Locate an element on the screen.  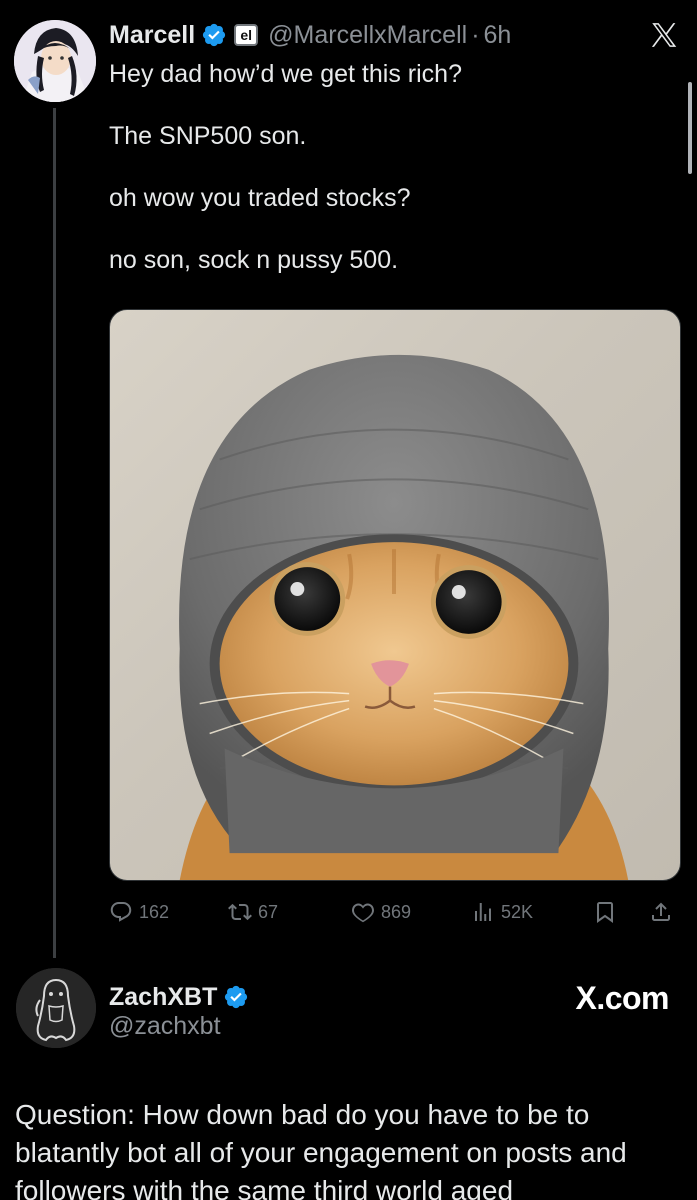
affiliate-badge: el is located at coordinates (246, 35).